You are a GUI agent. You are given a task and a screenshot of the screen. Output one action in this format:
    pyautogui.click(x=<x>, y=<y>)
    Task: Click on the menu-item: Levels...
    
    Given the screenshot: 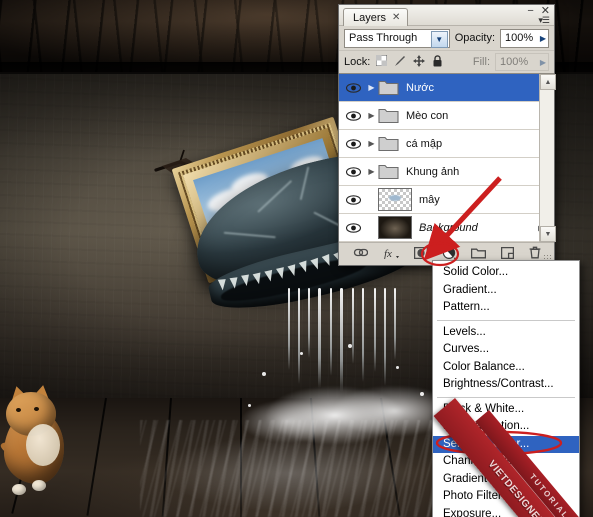 What is the action you would take?
    pyautogui.click(x=506, y=333)
    